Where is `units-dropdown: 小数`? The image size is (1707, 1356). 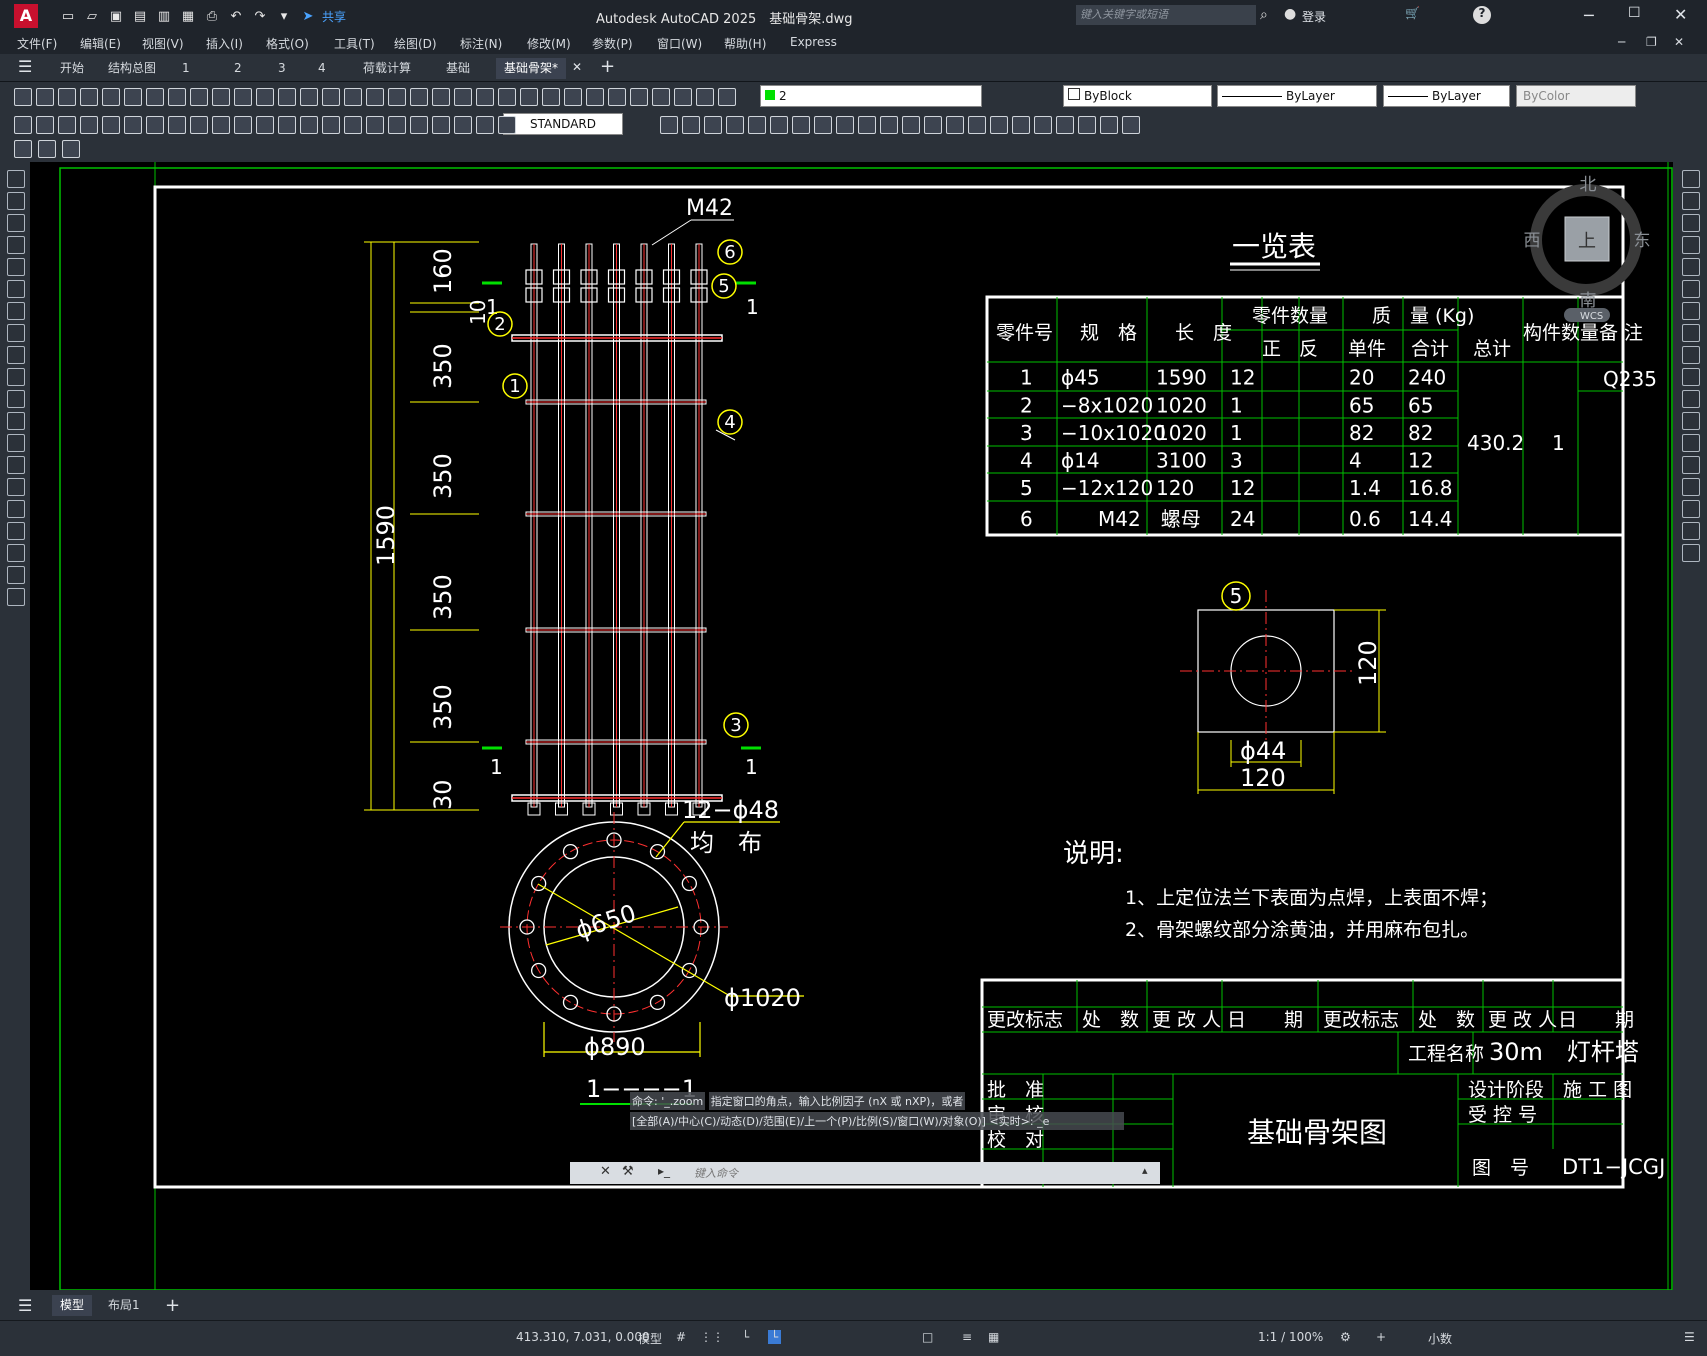 units-dropdown: 小数 is located at coordinates (1440, 1338).